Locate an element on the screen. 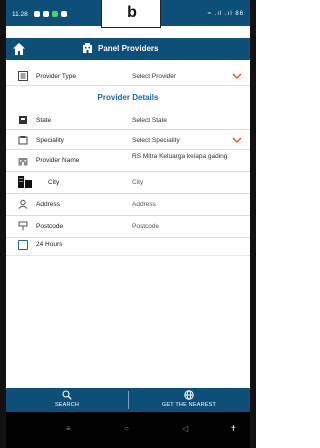 The width and height of the screenshot is (320, 448). accessibility-icon: ✝ is located at coordinates (233, 428).